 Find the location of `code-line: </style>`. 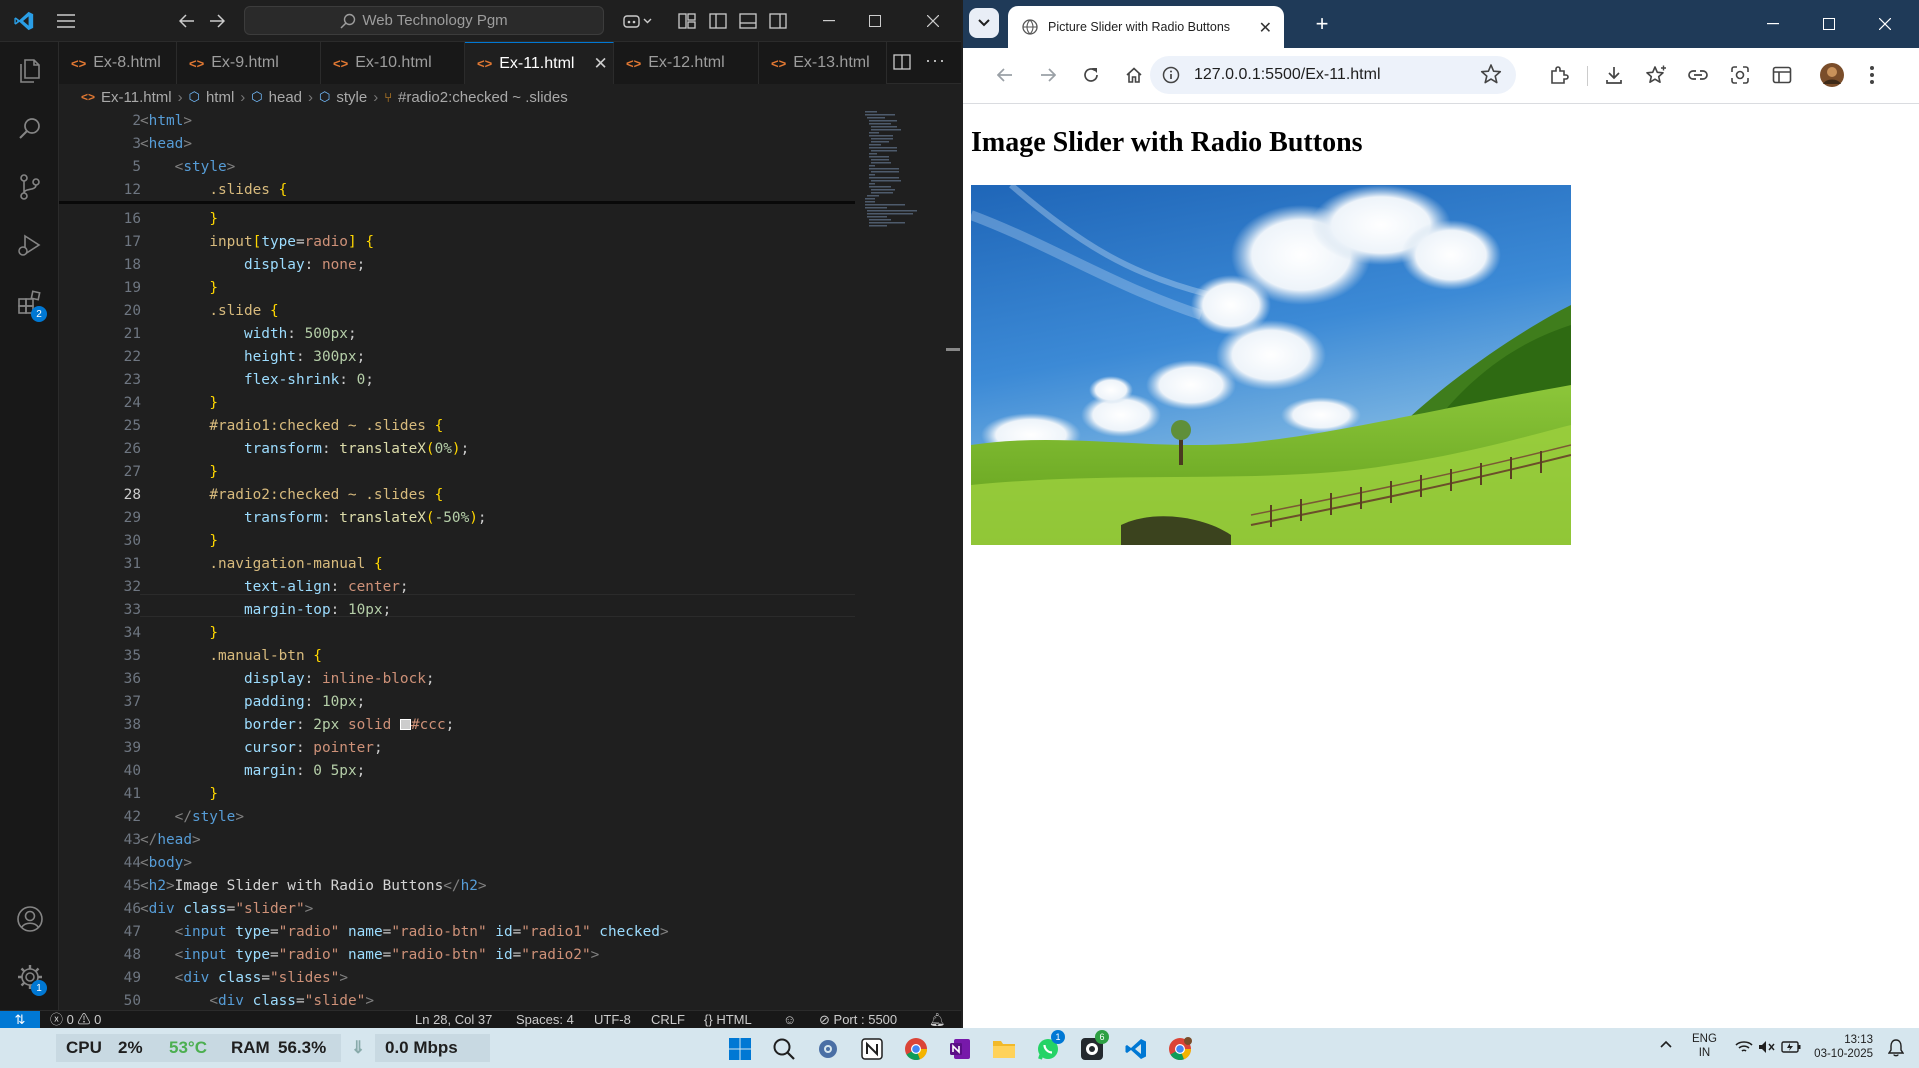

code-line: </style> is located at coordinates (209, 817).